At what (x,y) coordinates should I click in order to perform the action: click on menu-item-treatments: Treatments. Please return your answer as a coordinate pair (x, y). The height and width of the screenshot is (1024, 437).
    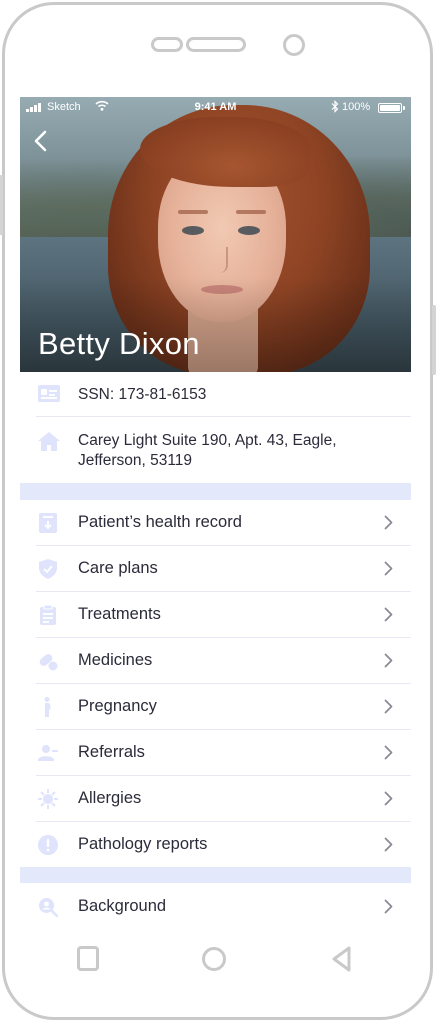
    Looking at the image, I should click on (215, 615).